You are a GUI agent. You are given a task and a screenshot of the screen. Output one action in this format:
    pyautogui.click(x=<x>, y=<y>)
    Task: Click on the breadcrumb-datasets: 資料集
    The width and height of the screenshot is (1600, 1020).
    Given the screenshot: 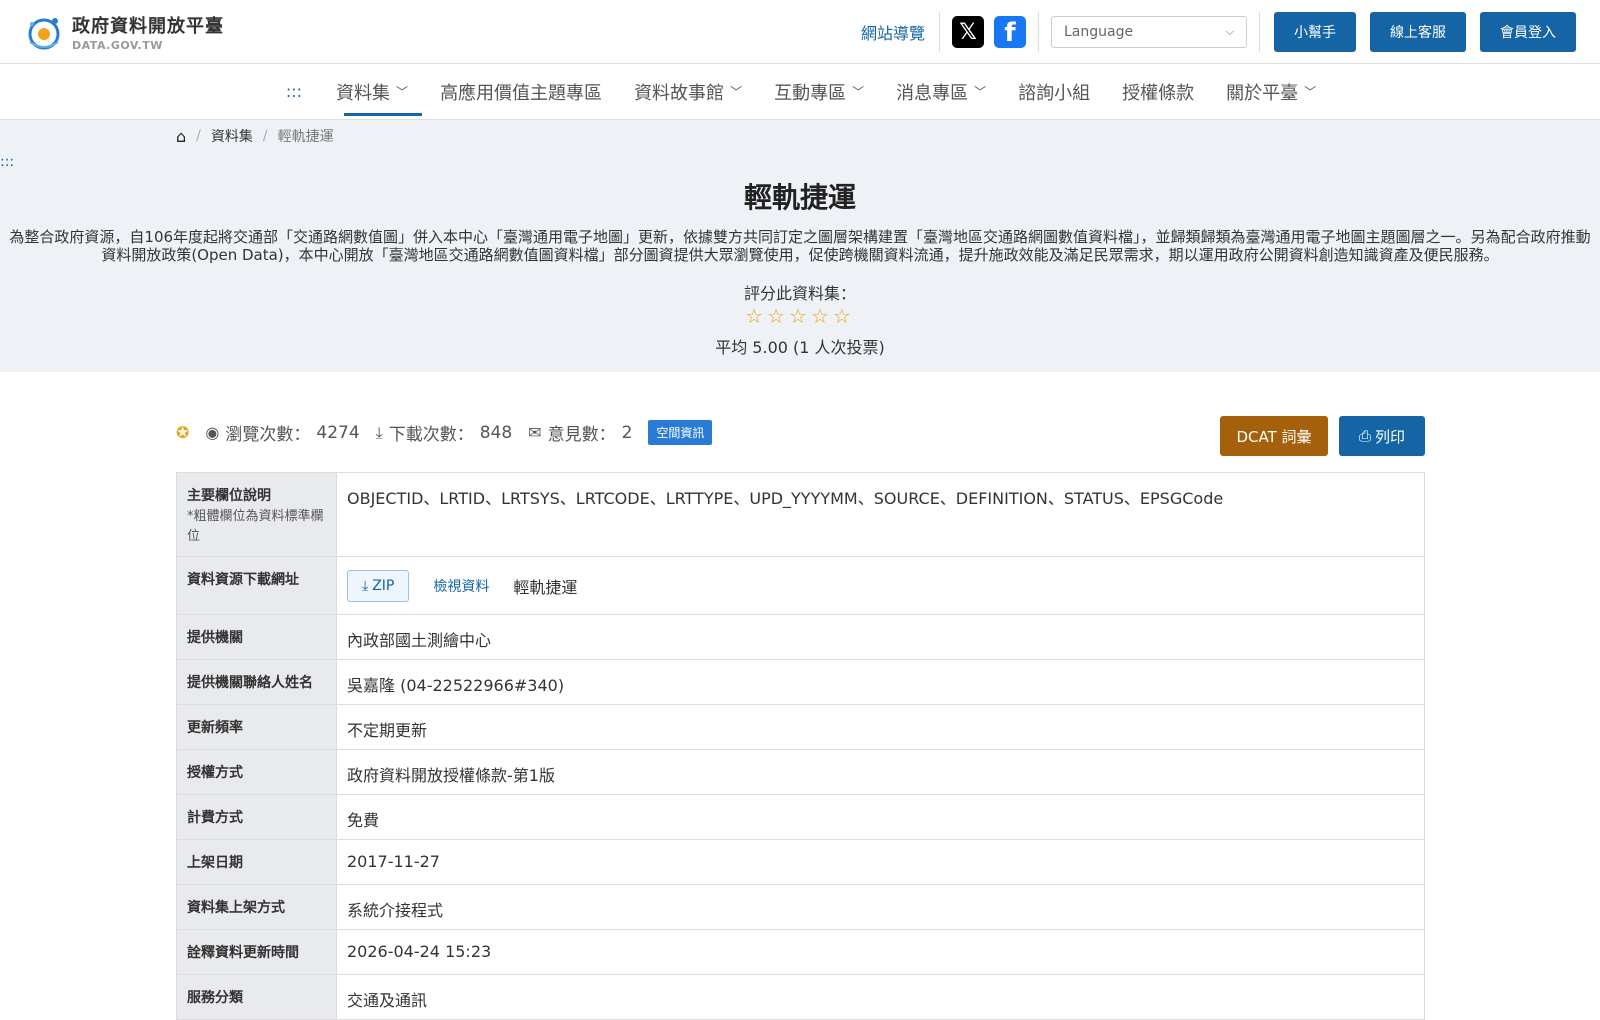 What is the action you would take?
    pyautogui.click(x=232, y=136)
    